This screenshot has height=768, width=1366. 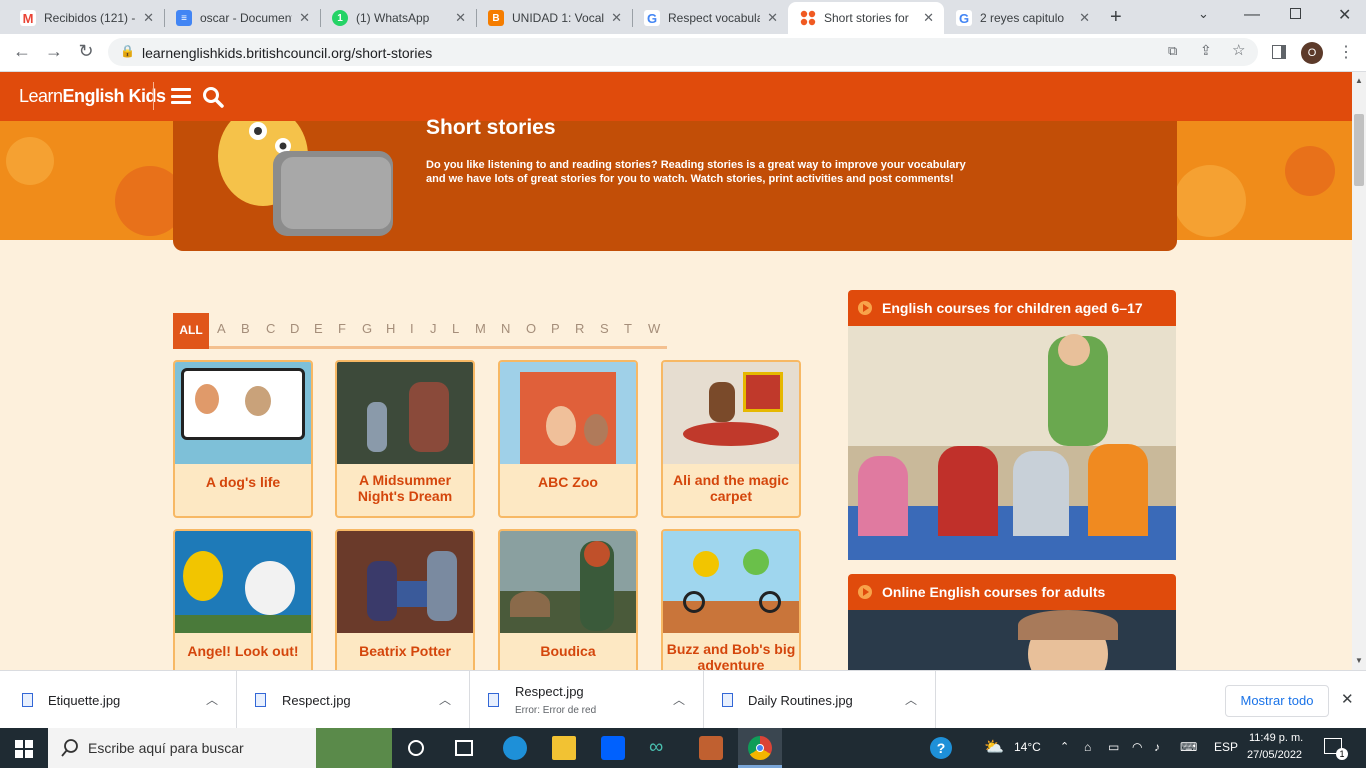 What do you see at coordinates (1359, 660) in the screenshot?
I see `scroll-down-icon: ▼` at bounding box center [1359, 660].